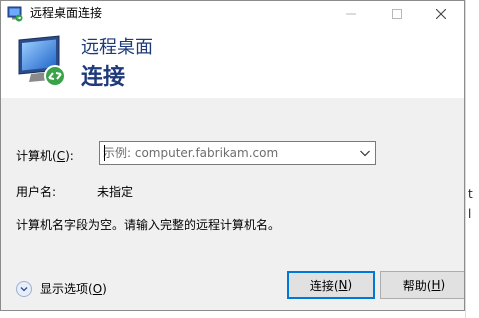 Image resolution: width=479 pixels, height=318 pixels. Describe the element at coordinates (104, 153) in the screenshot. I see `text-cursor` at that location.